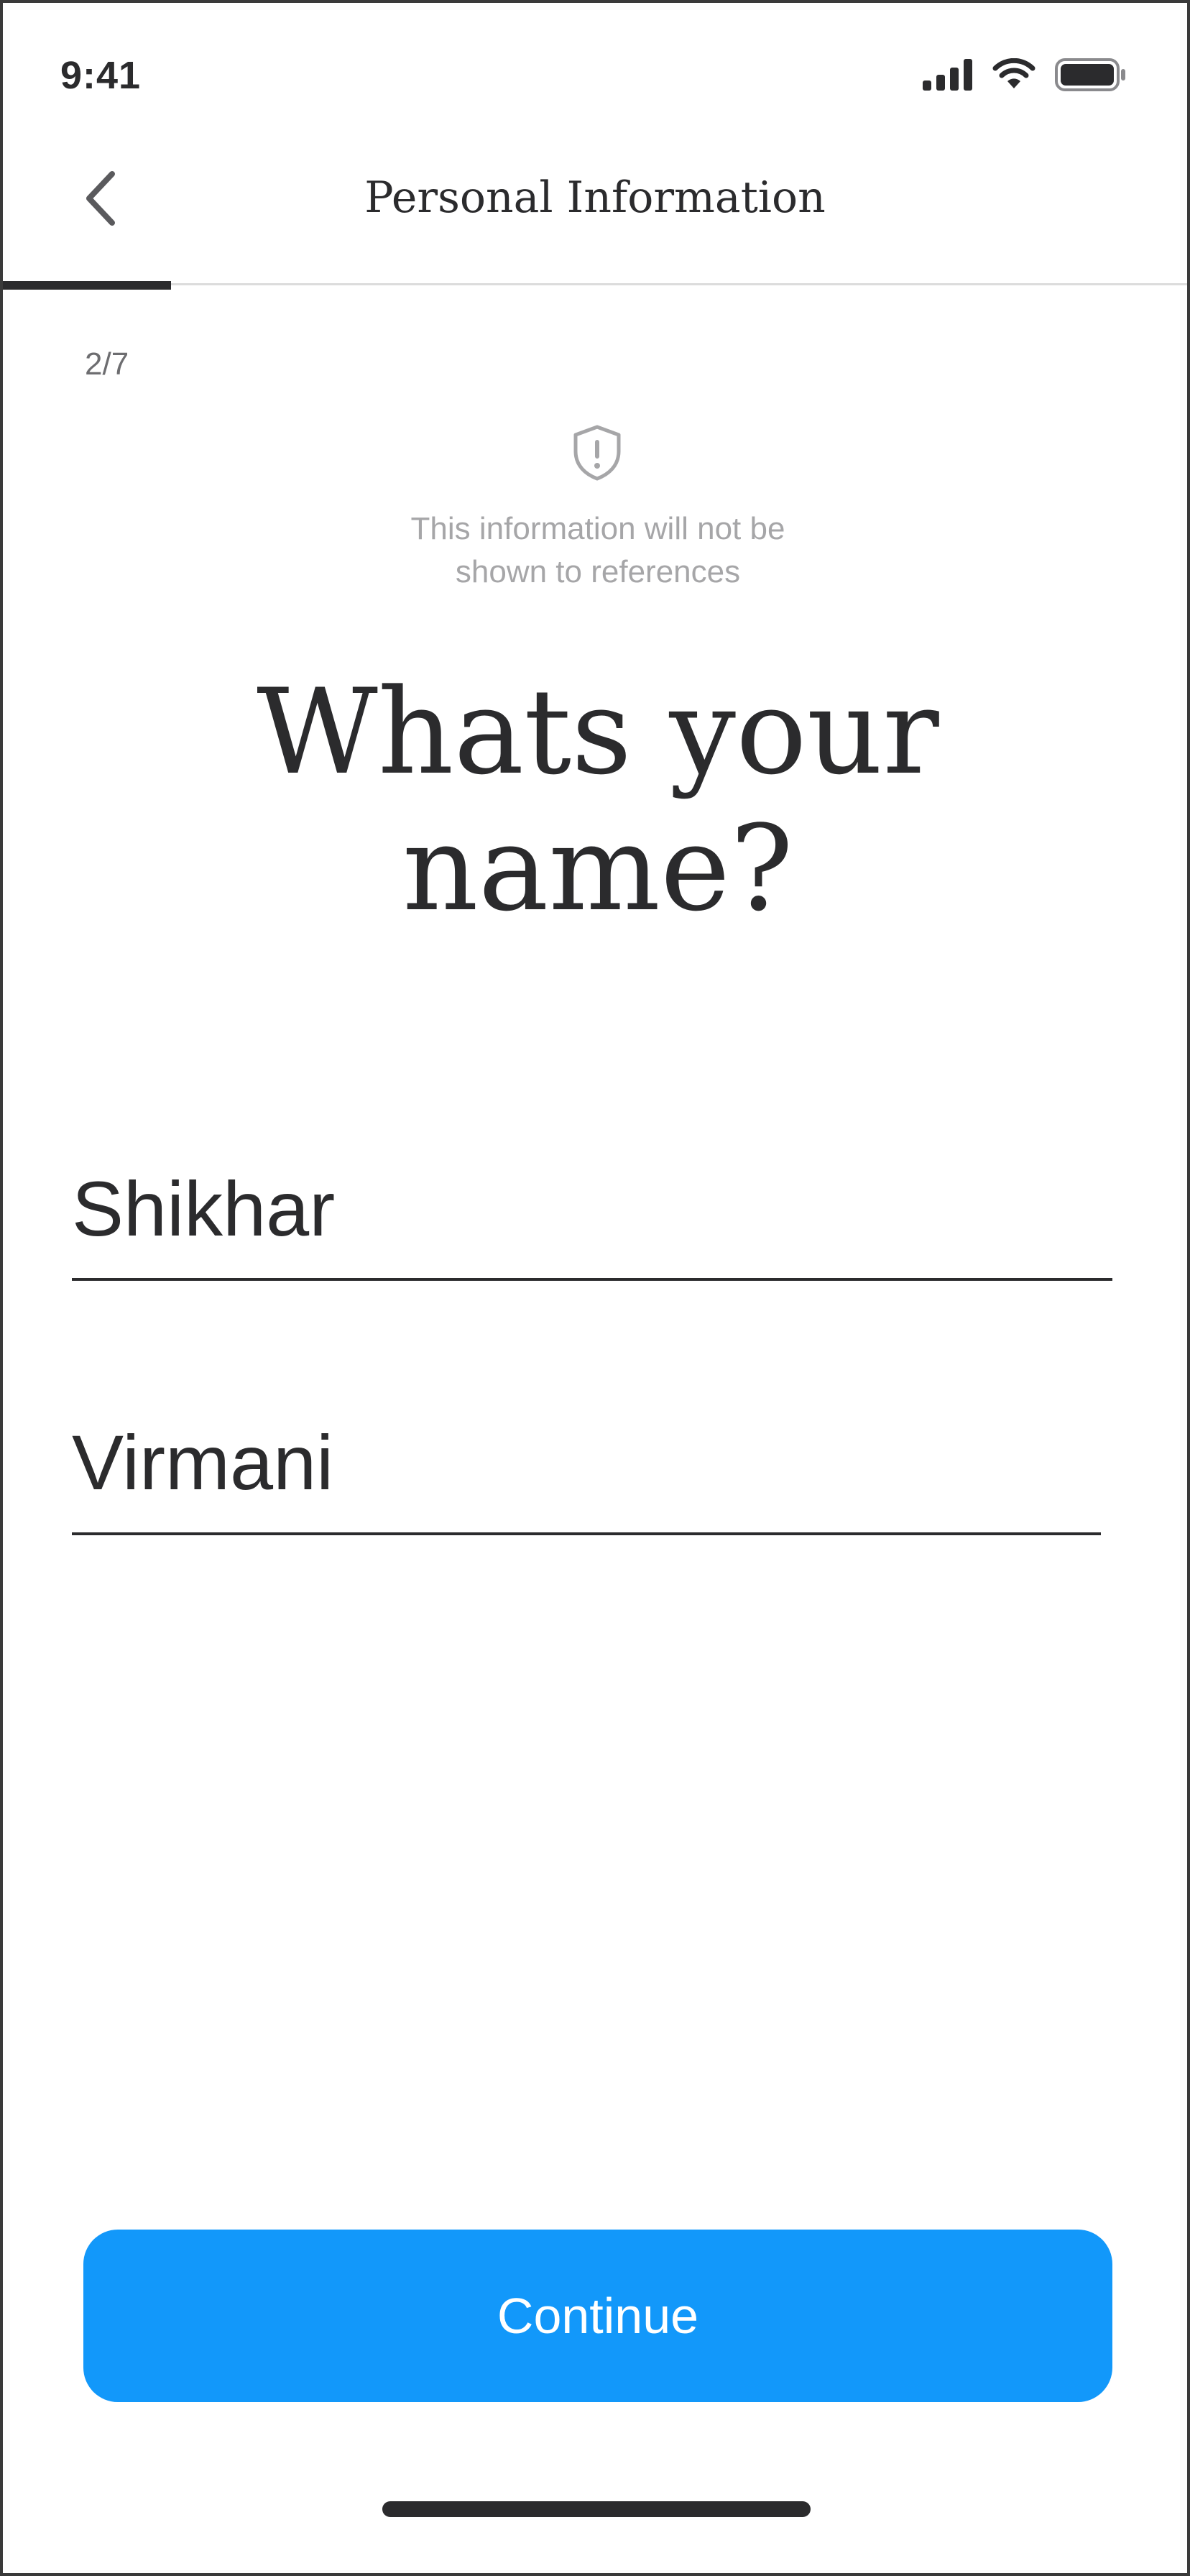  What do you see at coordinates (597, 868) in the screenshot?
I see `question-line-2: name?` at bounding box center [597, 868].